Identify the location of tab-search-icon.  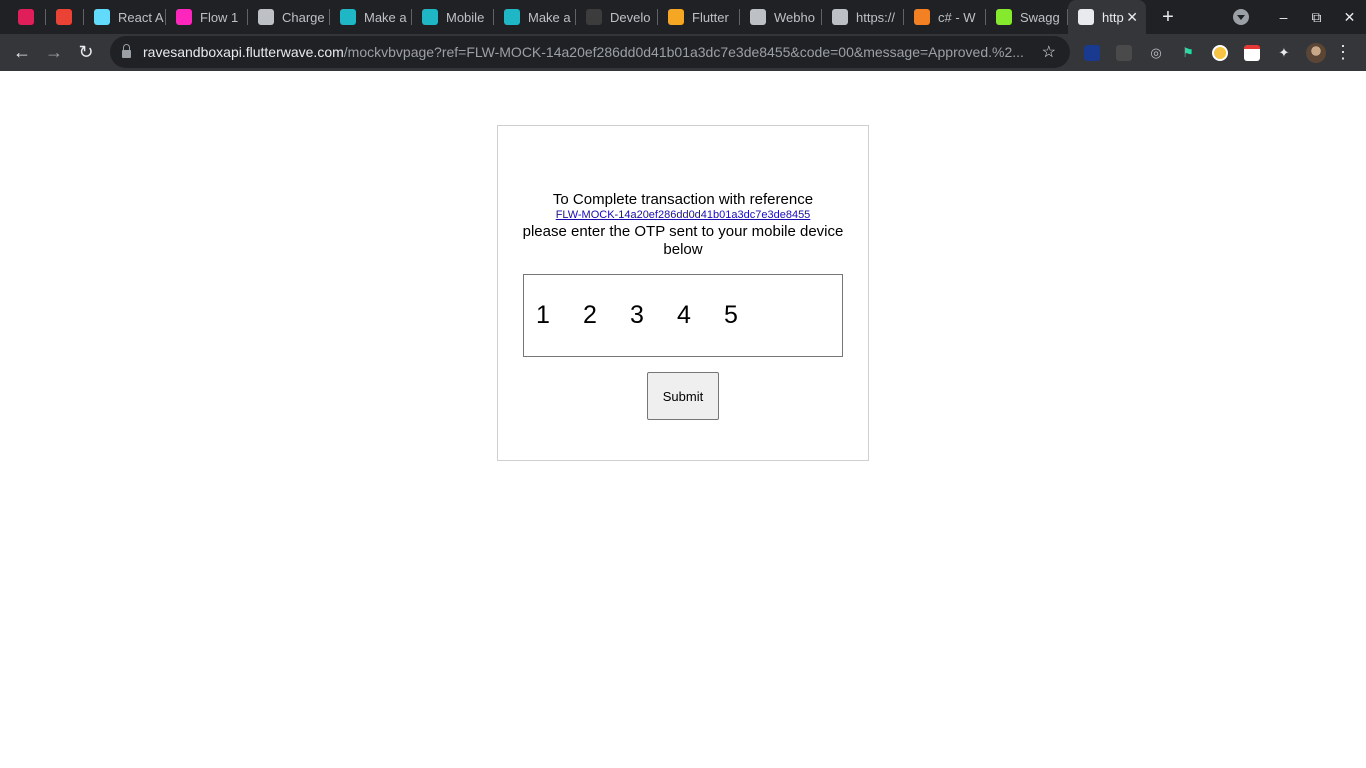
(1241, 17).